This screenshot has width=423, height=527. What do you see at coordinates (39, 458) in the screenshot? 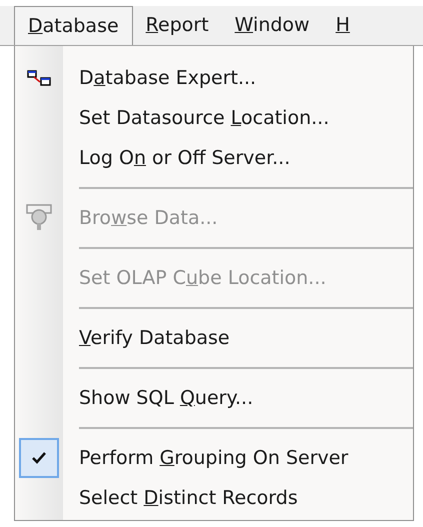
I see `checkmark-icon` at bounding box center [39, 458].